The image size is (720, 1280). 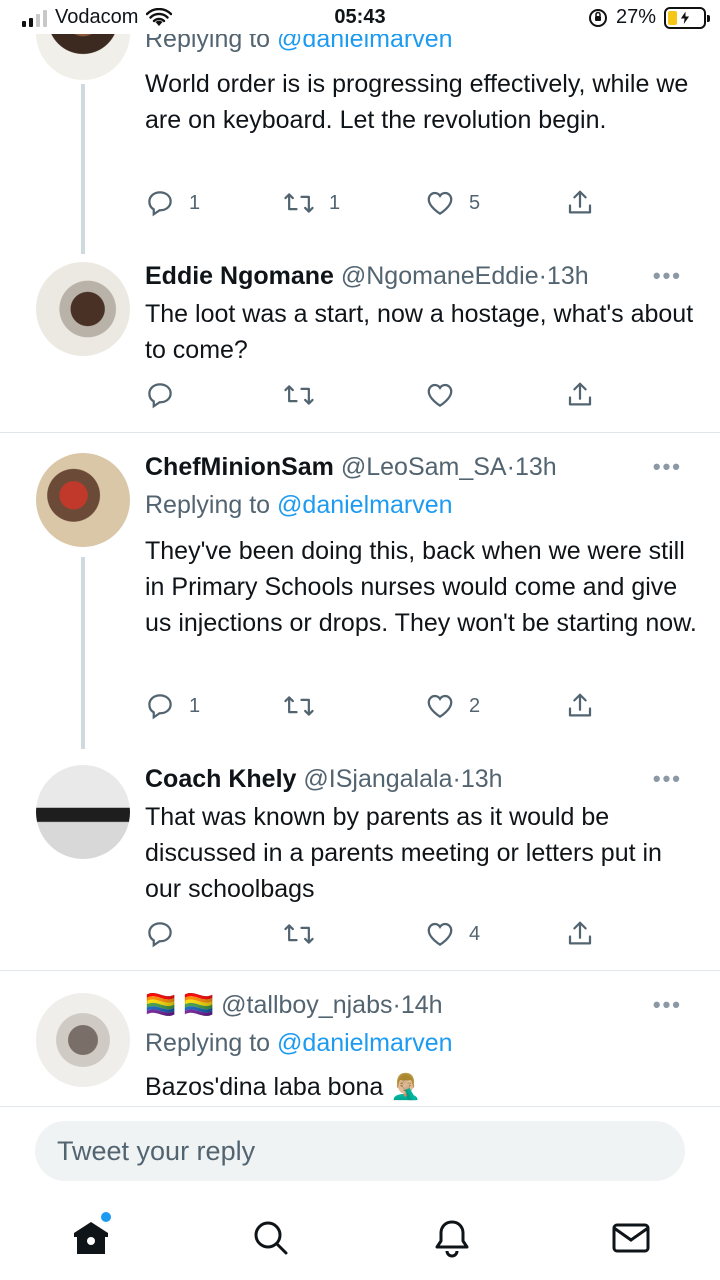 I want to click on like-button: 4, so click(x=452, y=934).